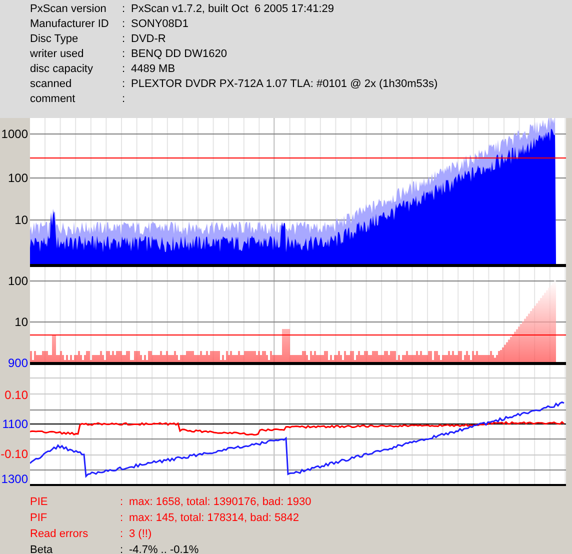 The image size is (572, 554). What do you see at coordinates (214, 518) in the screenshot?
I see `field-value: max: 145, total: 178314, bad: 5842` at bounding box center [214, 518].